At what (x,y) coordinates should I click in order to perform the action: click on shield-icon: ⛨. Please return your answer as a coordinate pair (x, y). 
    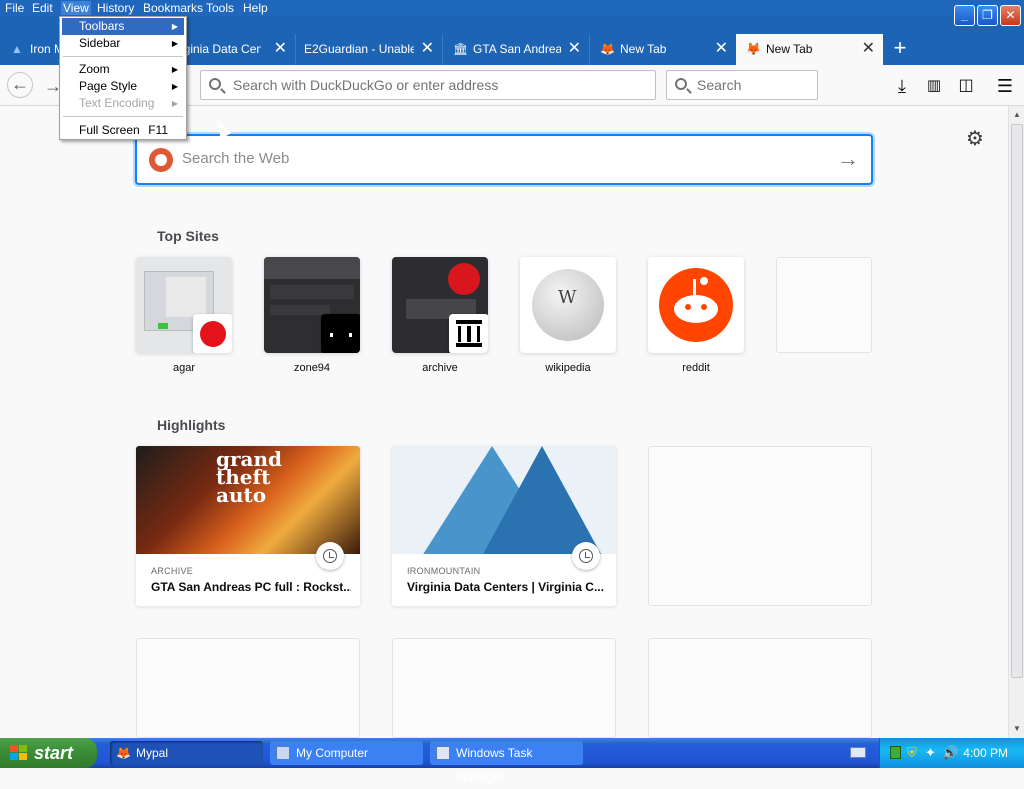
    Looking at the image, I should click on (912, 753).